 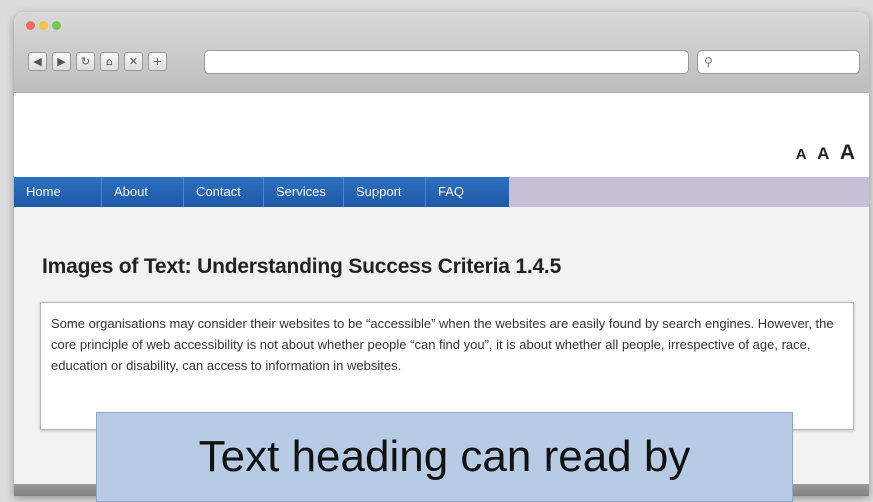 What do you see at coordinates (847, 152) in the screenshot?
I see `font-size-large-button: A` at bounding box center [847, 152].